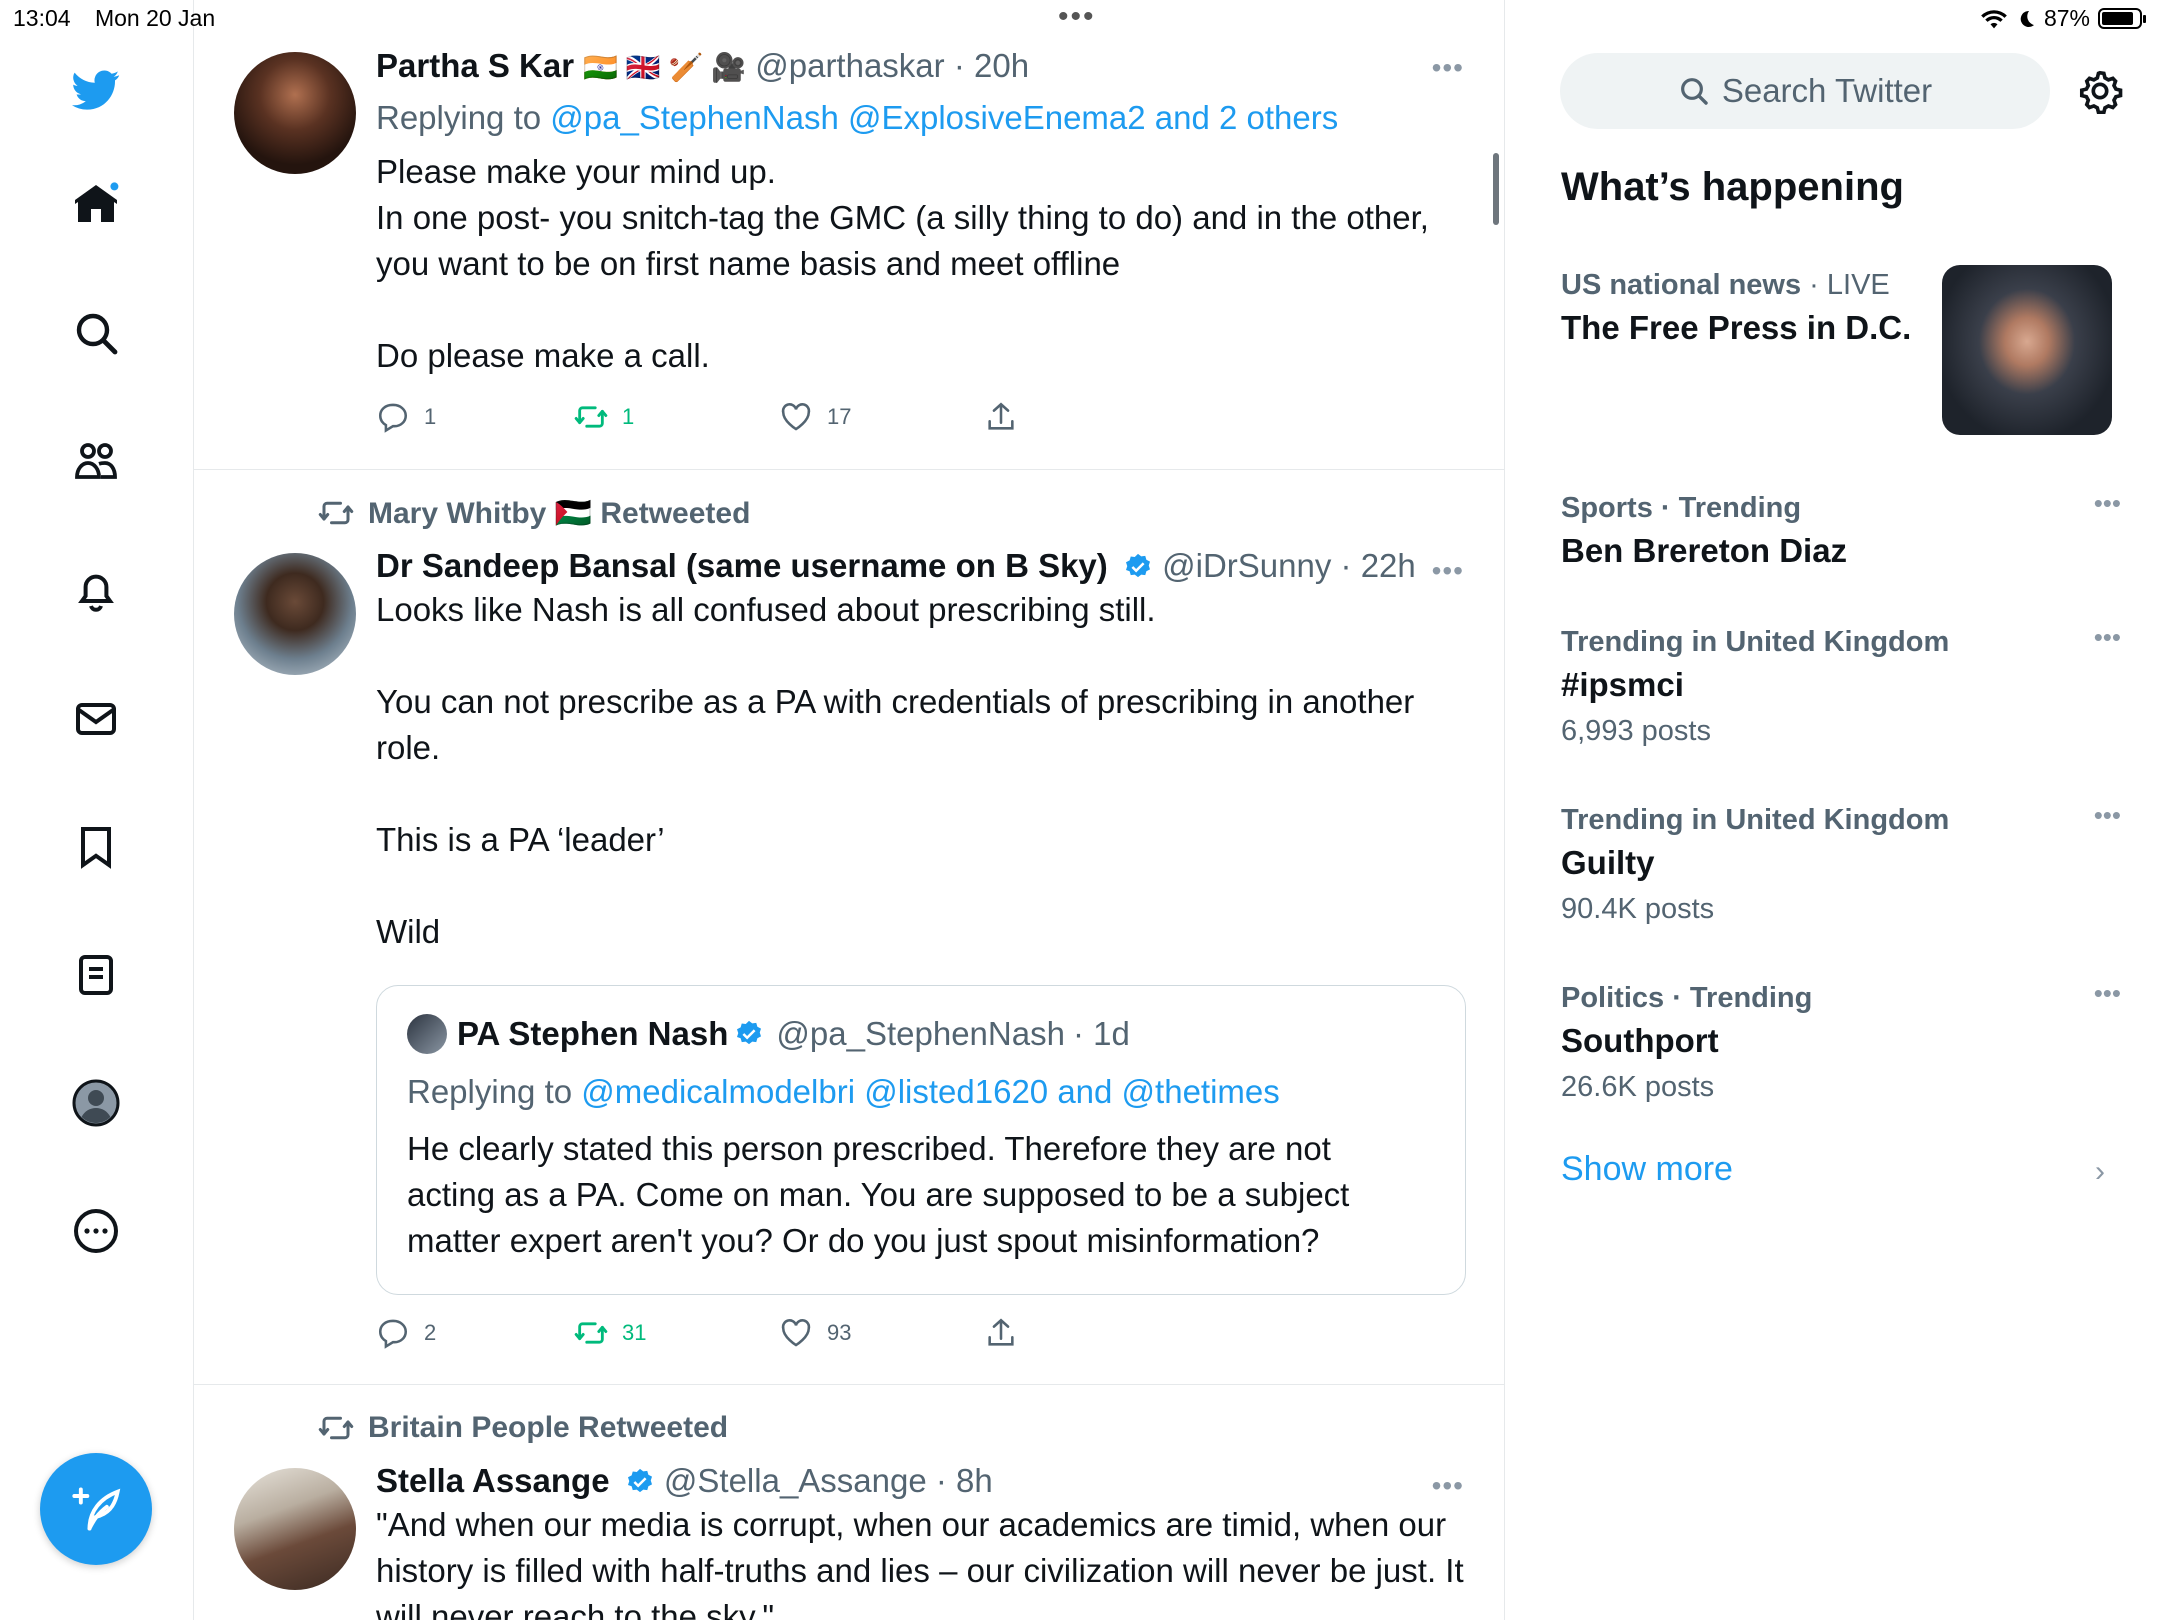  What do you see at coordinates (1994, 18) in the screenshot?
I see `wifi-icon` at bounding box center [1994, 18].